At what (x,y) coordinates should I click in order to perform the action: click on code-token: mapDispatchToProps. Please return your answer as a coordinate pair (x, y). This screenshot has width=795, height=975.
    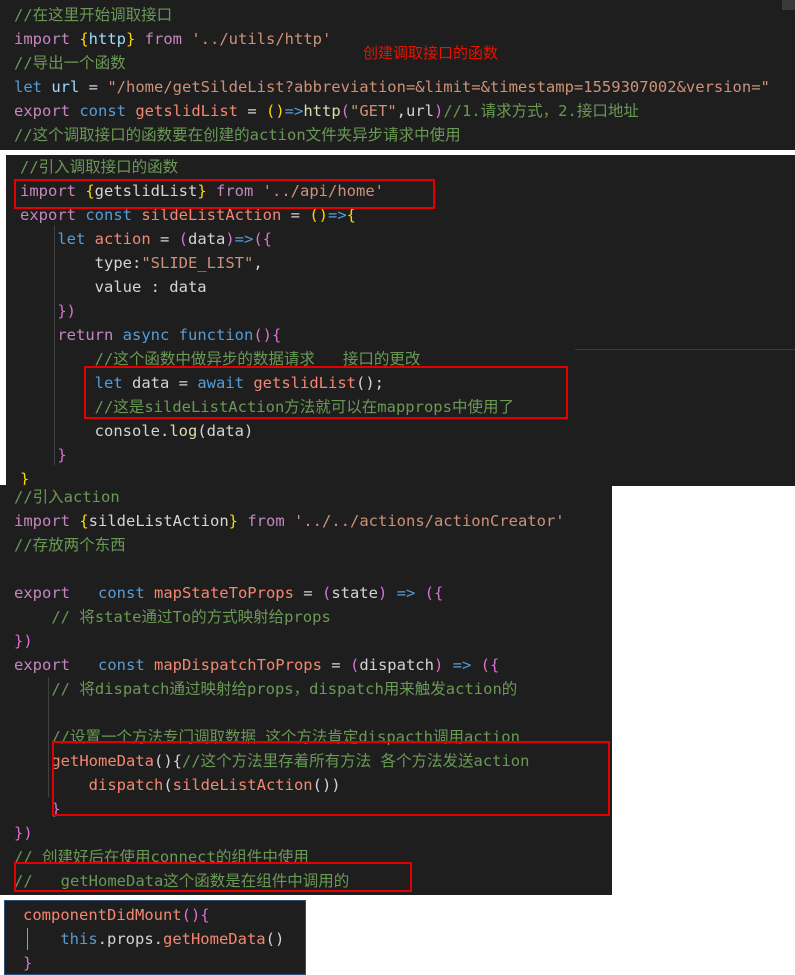
    Looking at the image, I should click on (242, 665).